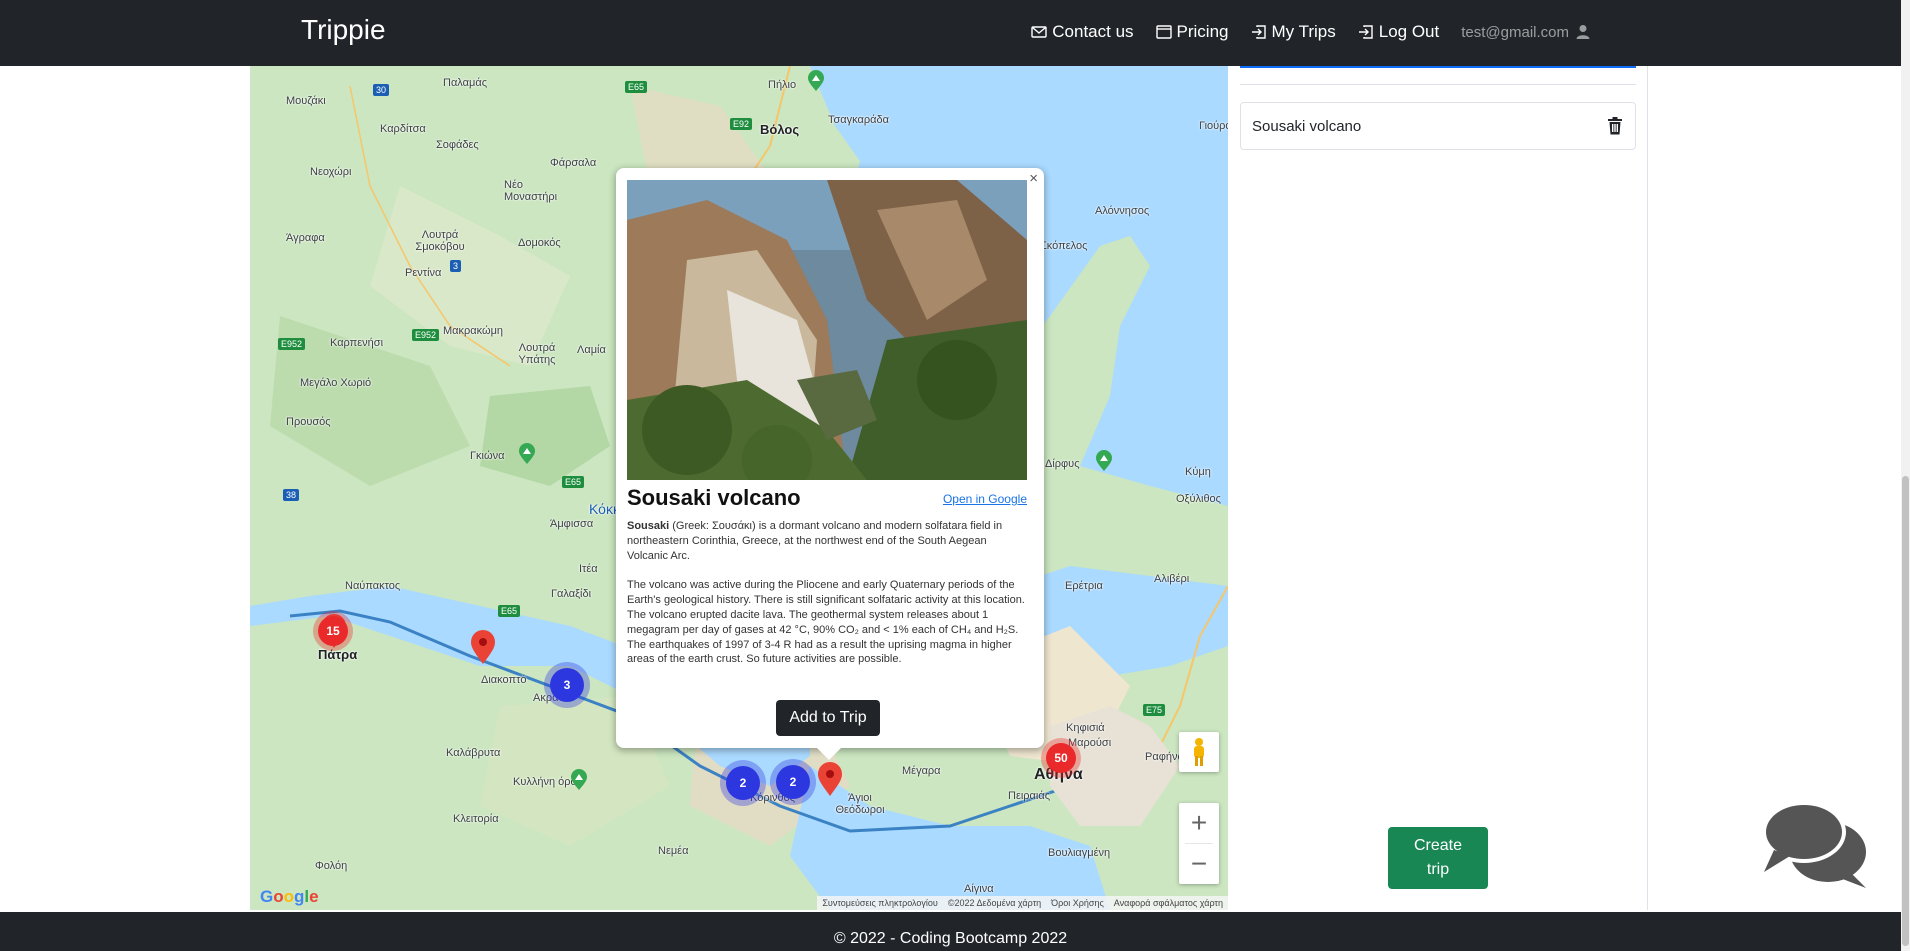 This screenshot has height=951, width=1910. I want to click on place-label: Άγραφα, so click(305, 238).